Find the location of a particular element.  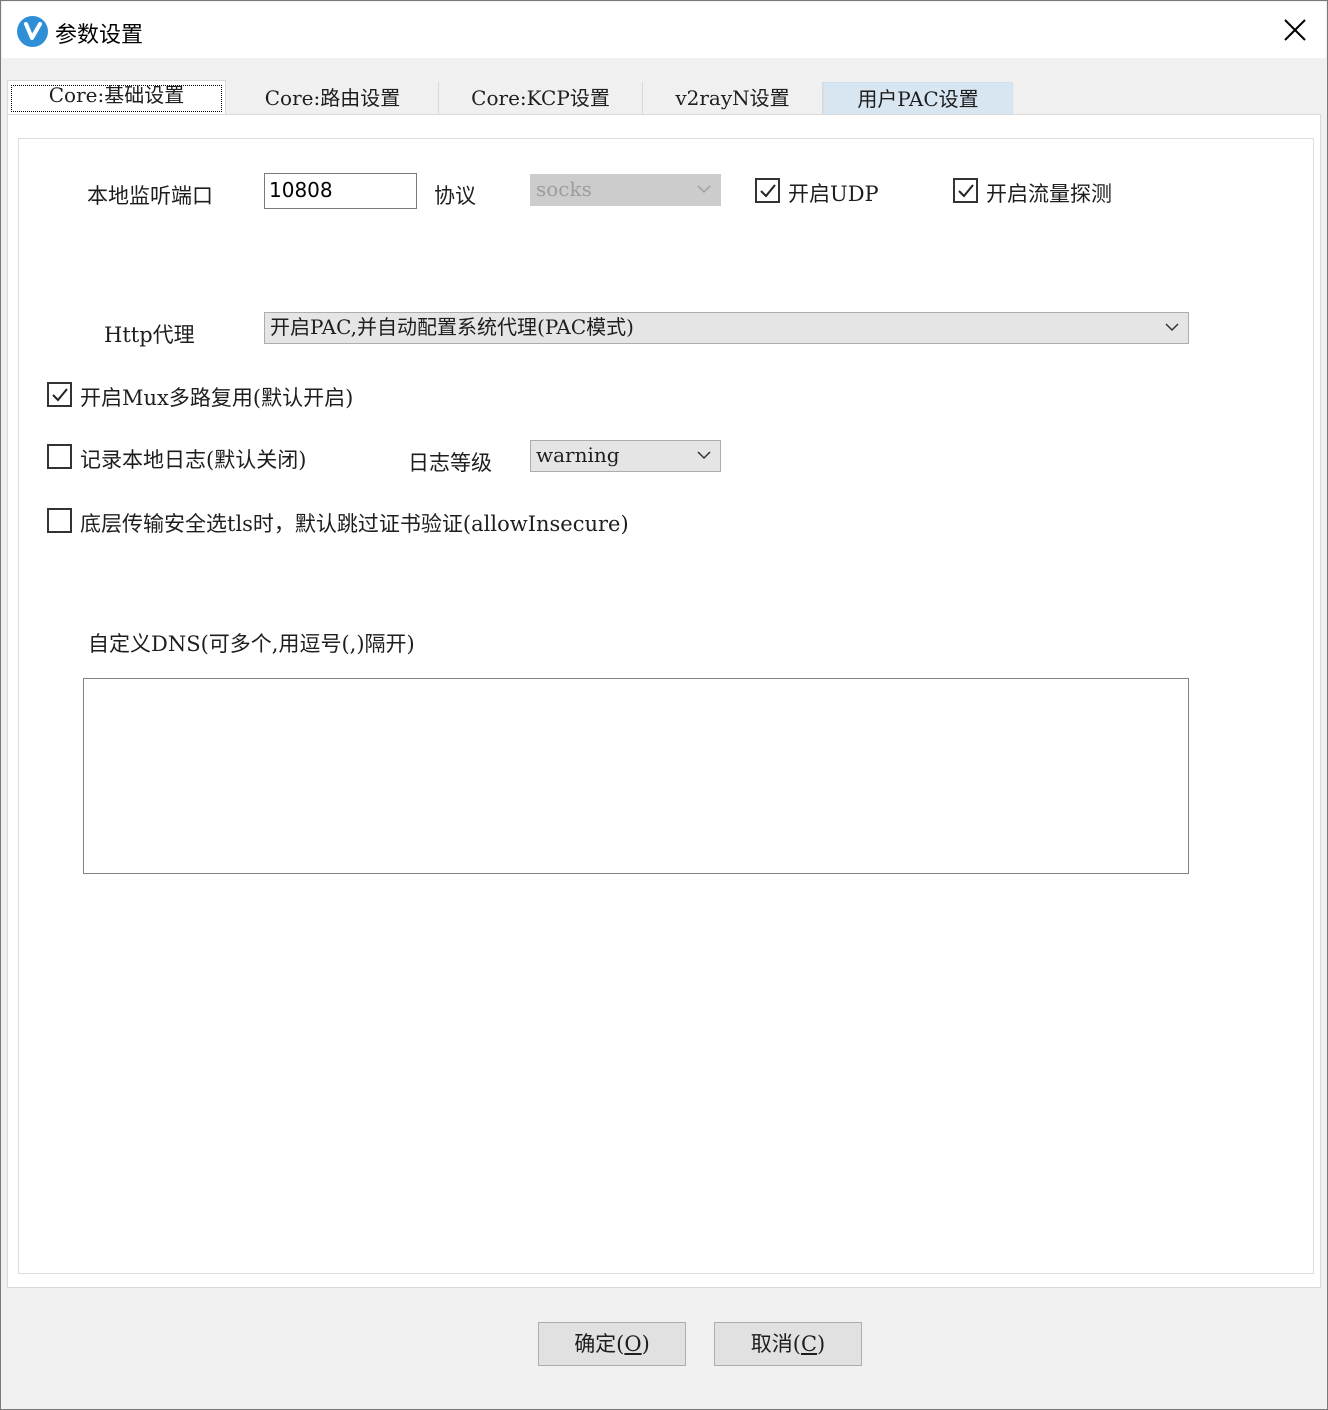

ok-button-close: ) is located at coordinates (645, 1344).